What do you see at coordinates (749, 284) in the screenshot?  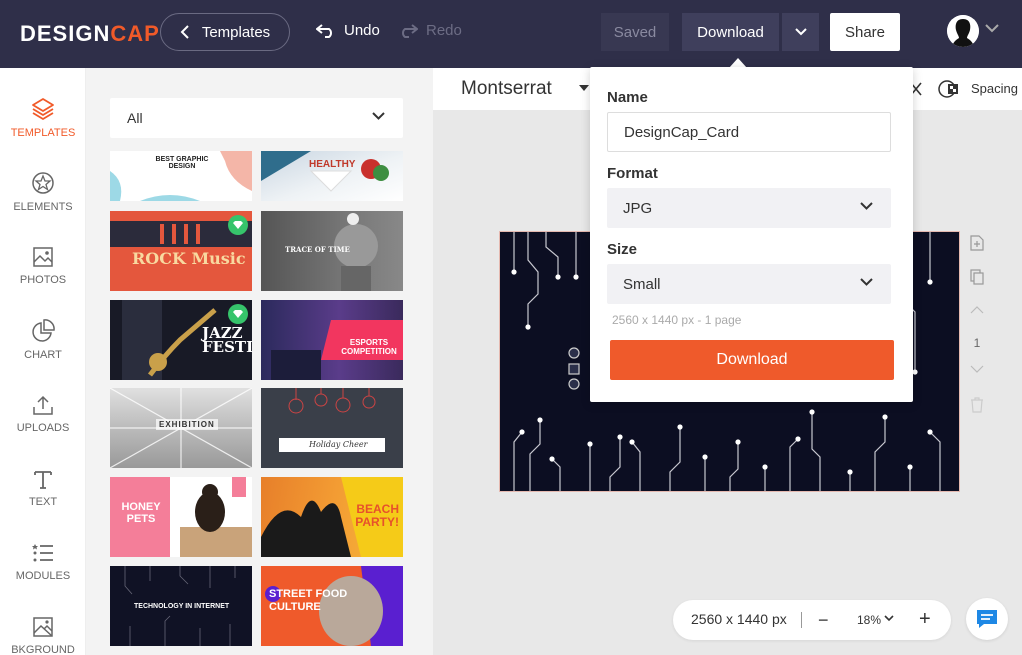 I see `size-select: Small` at bounding box center [749, 284].